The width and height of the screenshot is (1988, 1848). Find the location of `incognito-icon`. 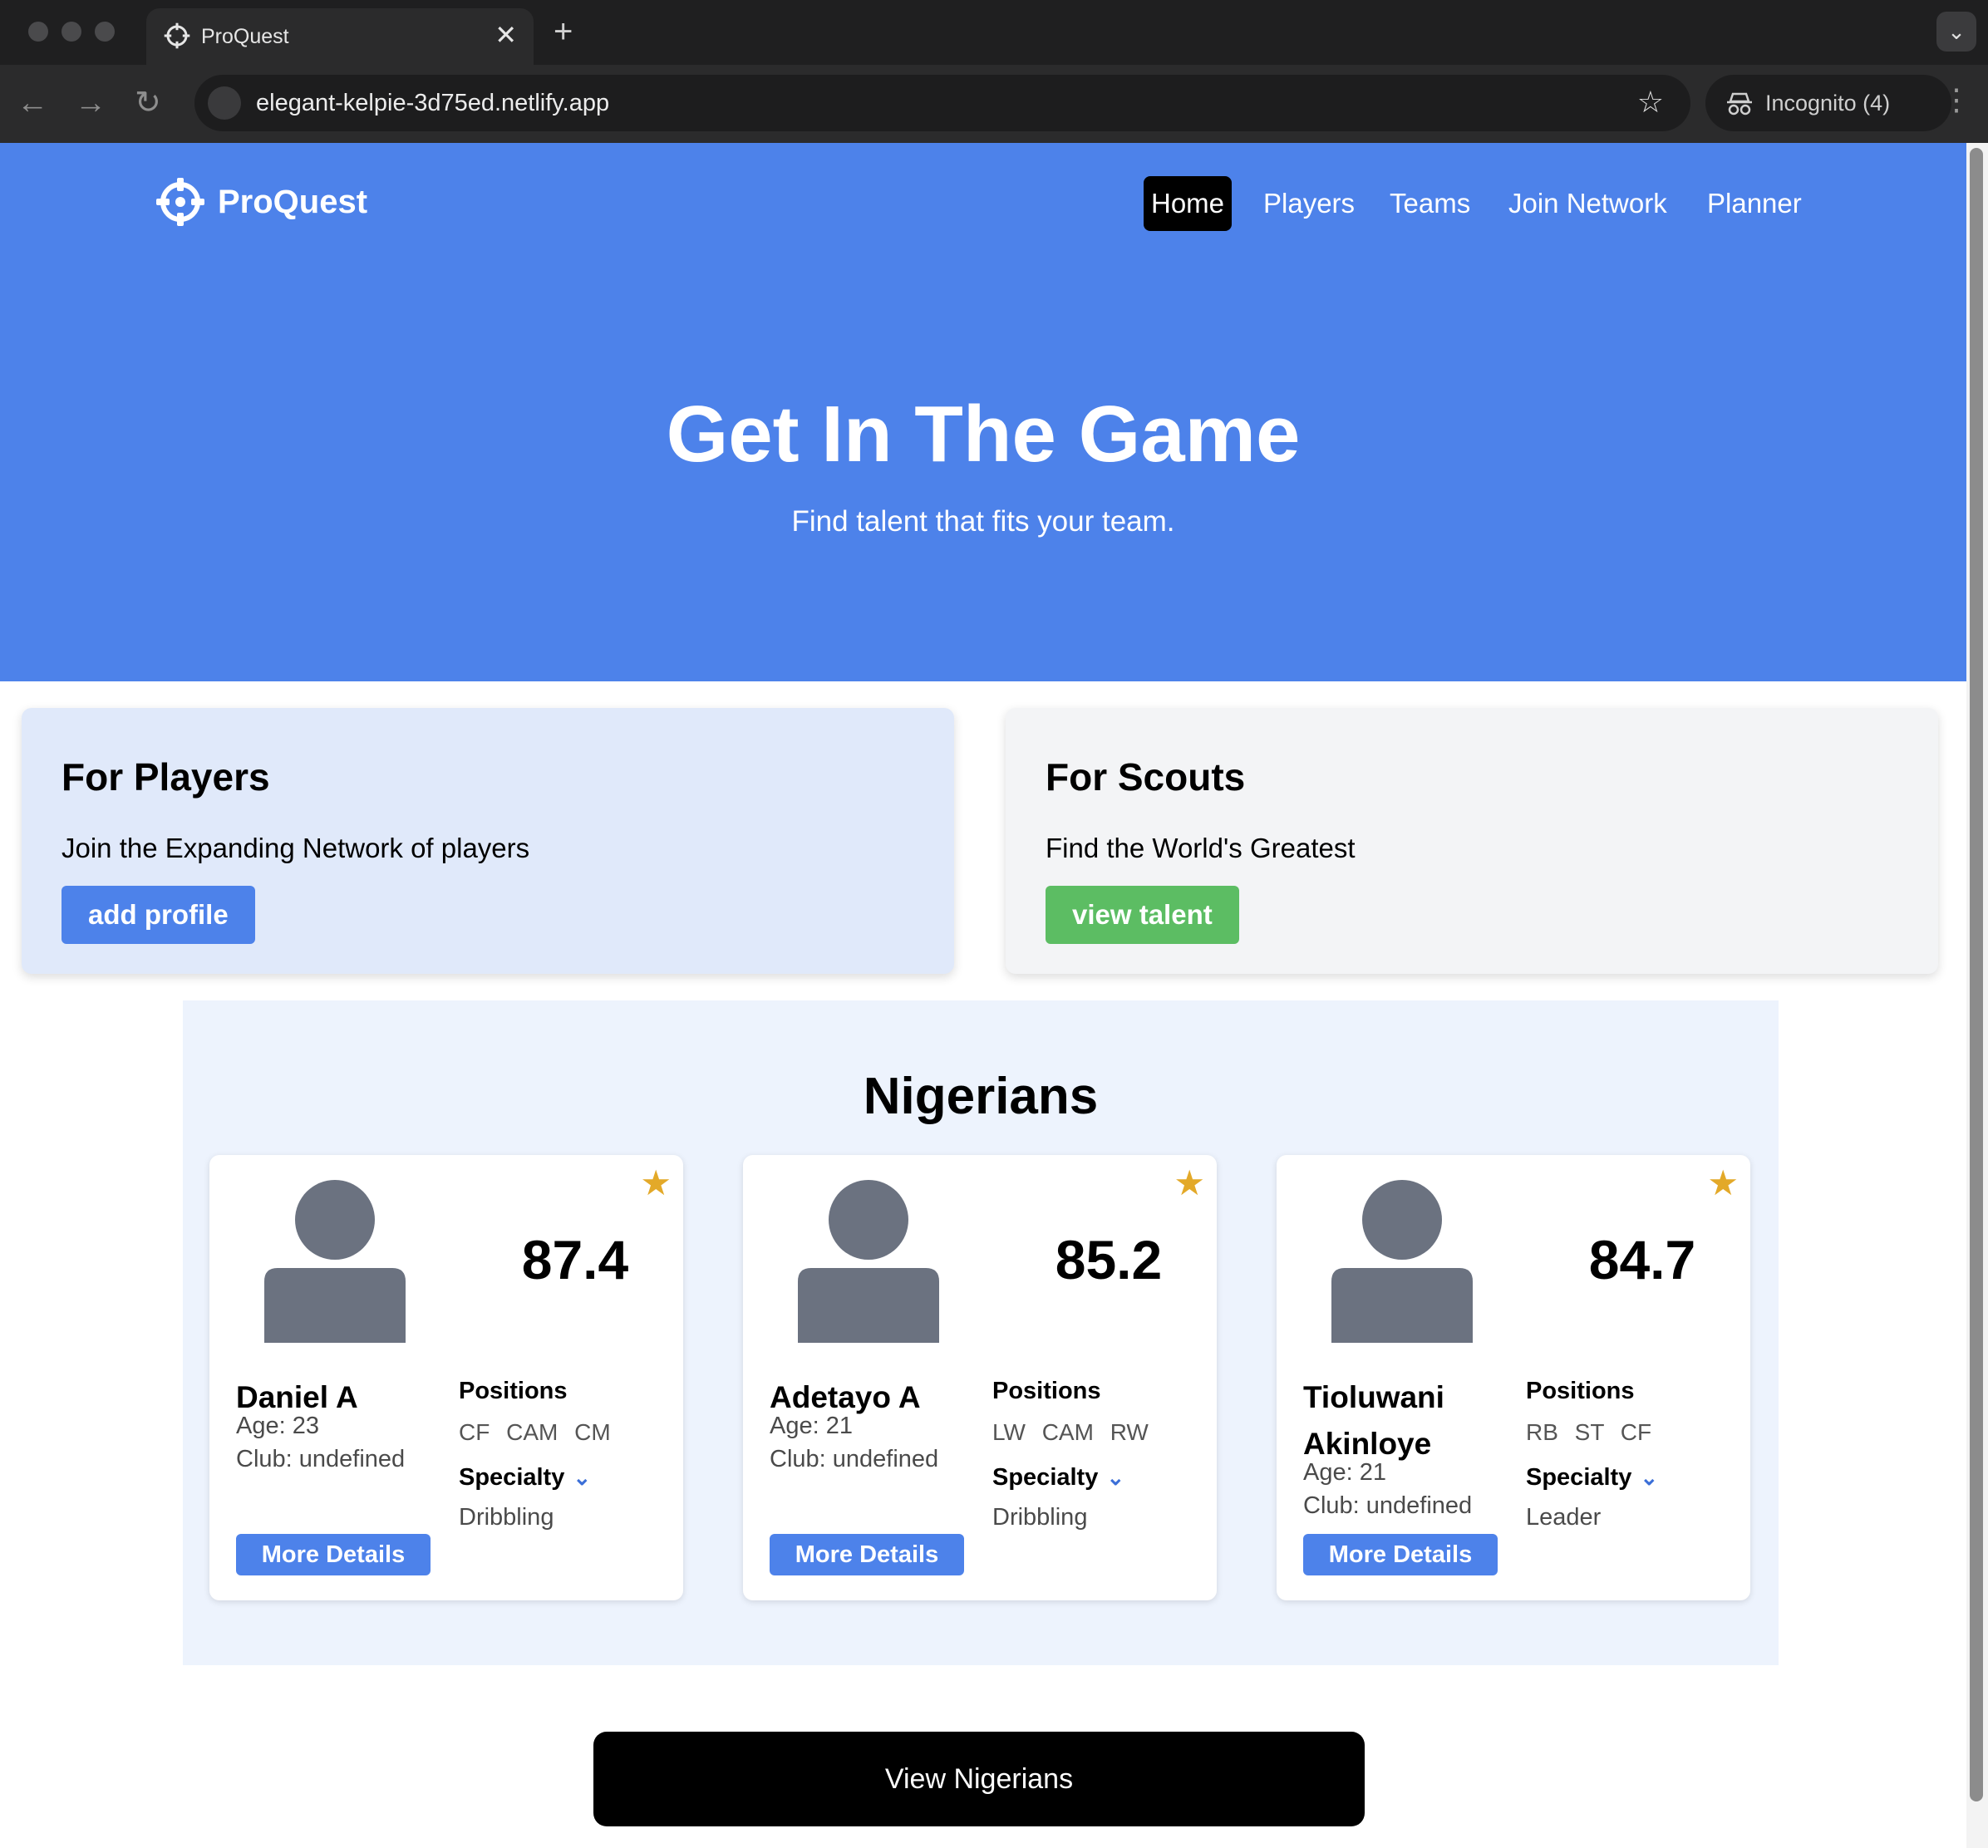

incognito-icon is located at coordinates (1739, 104).